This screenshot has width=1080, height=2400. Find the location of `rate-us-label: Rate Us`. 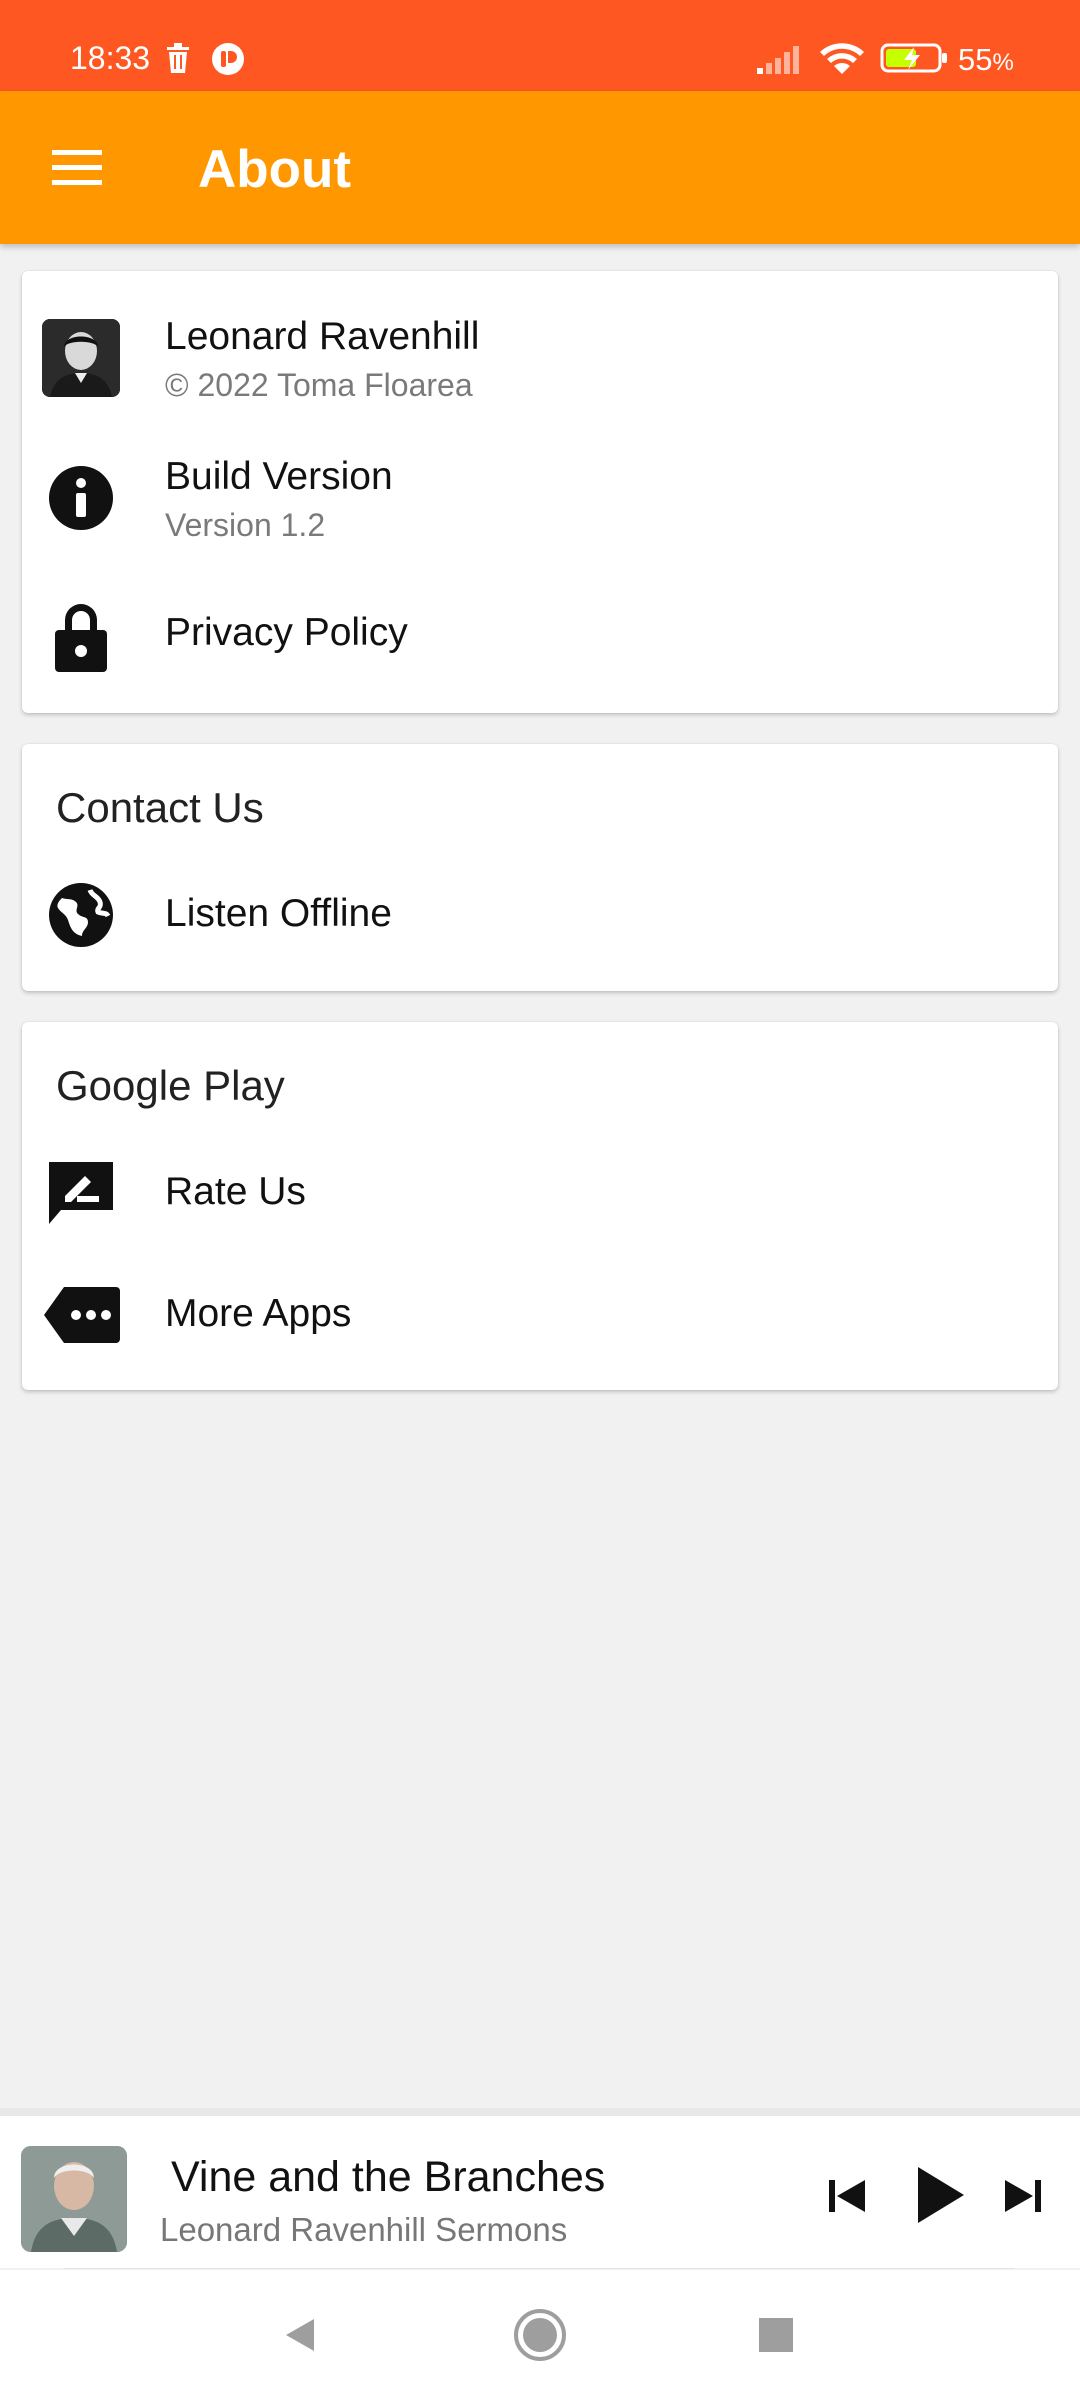

rate-us-label: Rate Us is located at coordinates (235, 1191).